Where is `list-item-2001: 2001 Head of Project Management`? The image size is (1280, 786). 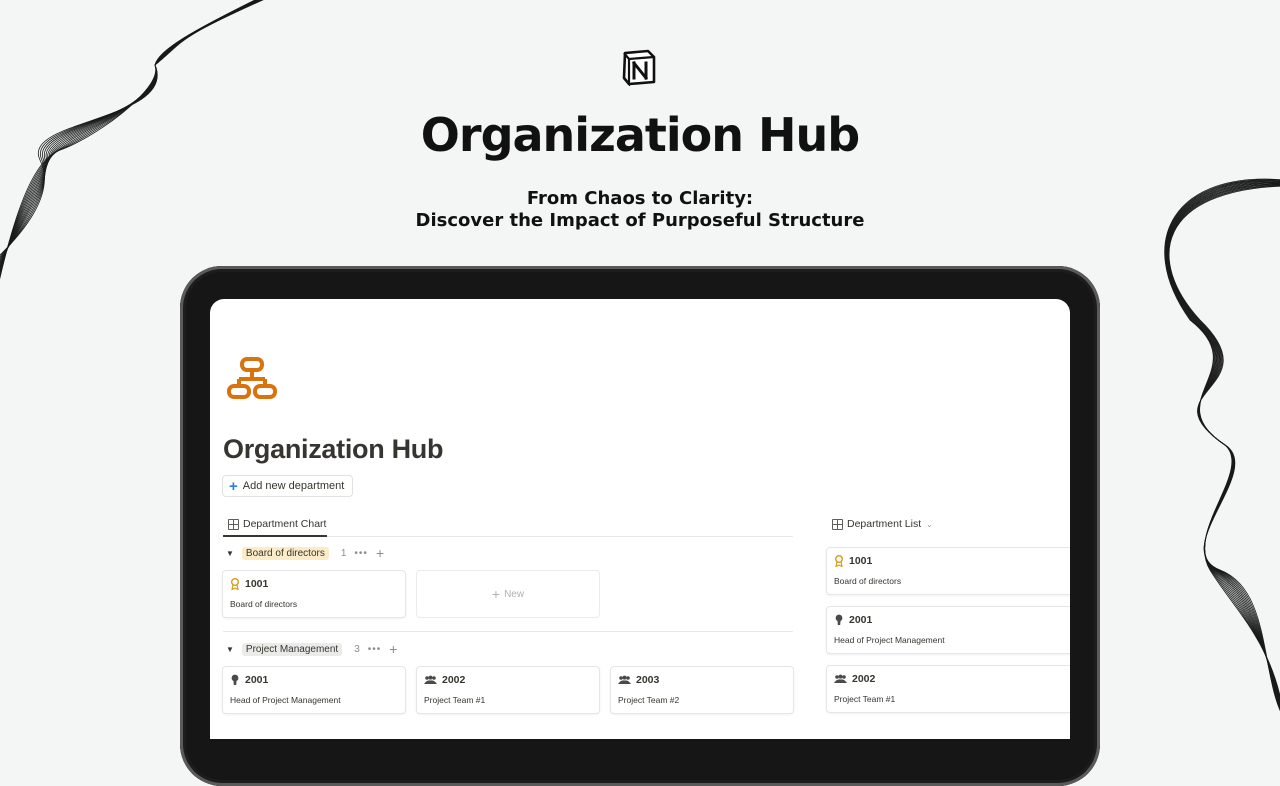 list-item-2001: 2001 Head of Project Management is located at coordinates (948, 630).